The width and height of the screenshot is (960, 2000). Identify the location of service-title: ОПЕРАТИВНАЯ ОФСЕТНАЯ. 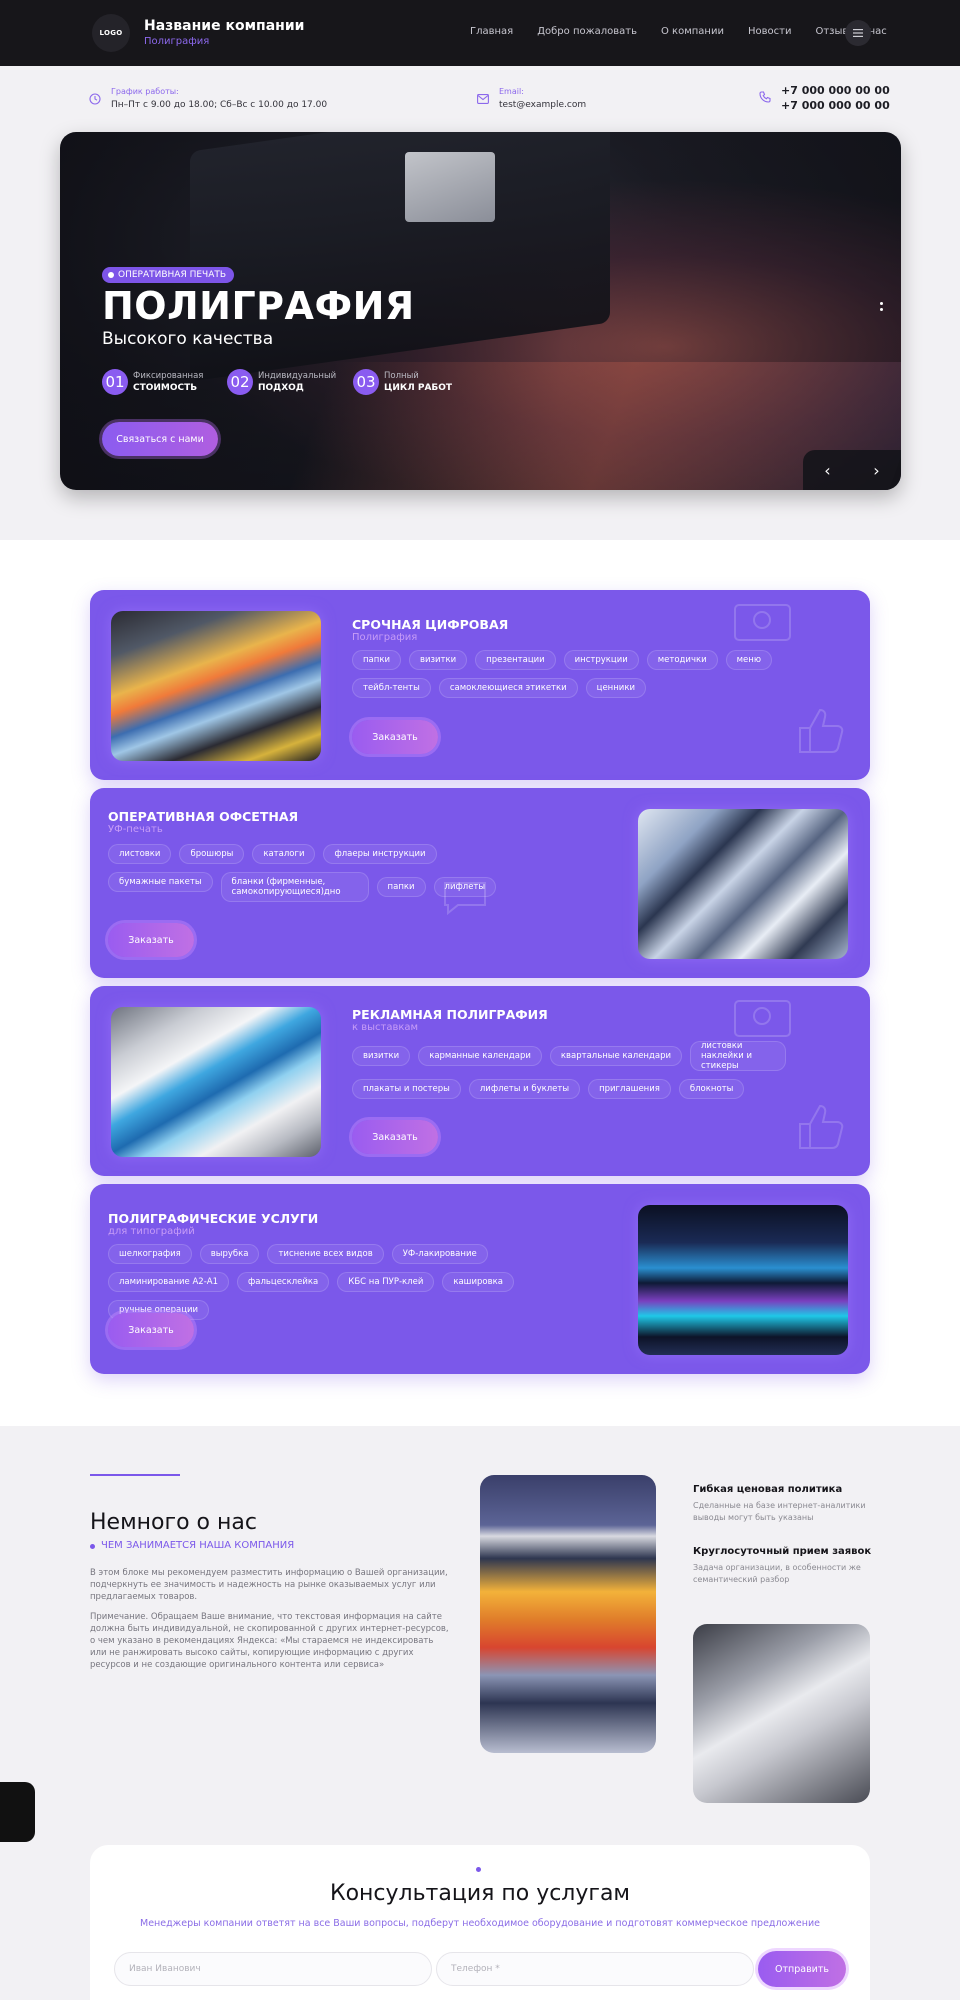
(203, 816).